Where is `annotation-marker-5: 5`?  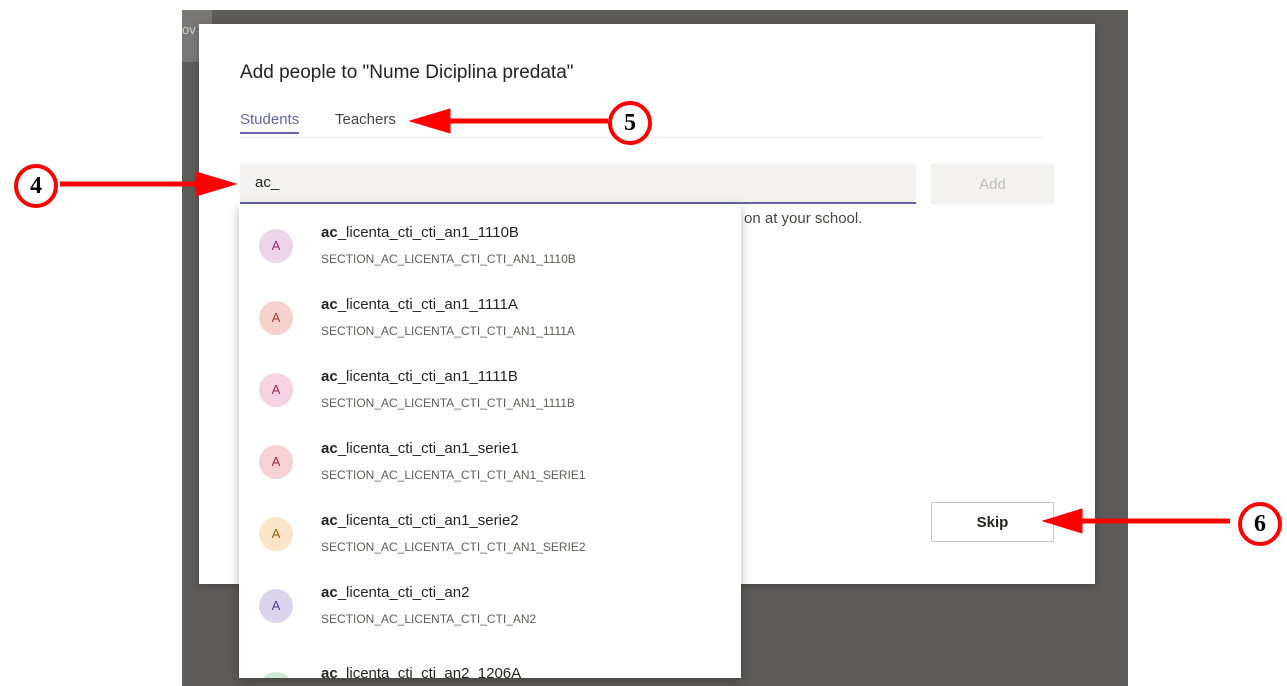
annotation-marker-5: 5 is located at coordinates (630, 123).